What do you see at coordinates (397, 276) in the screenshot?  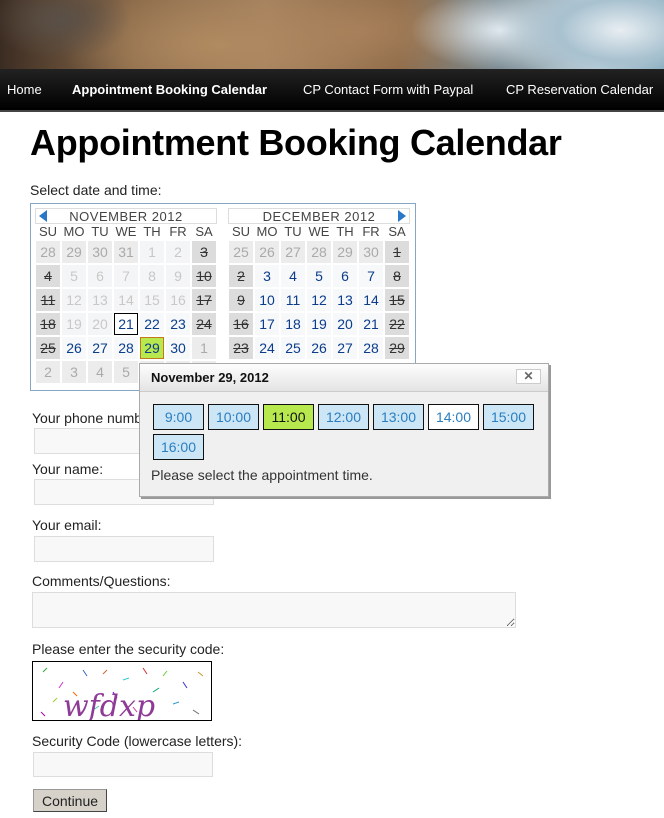 I see `day-cell: 8` at bounding box center [397, 276].